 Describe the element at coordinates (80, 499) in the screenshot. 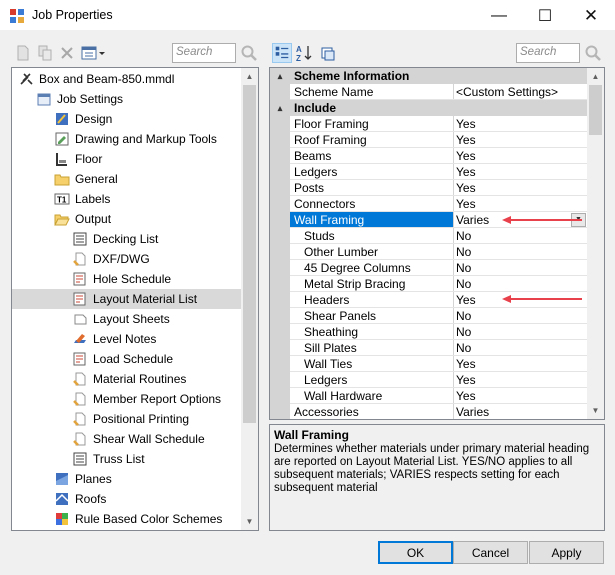

I see `tree-item: Roofs` at that location.